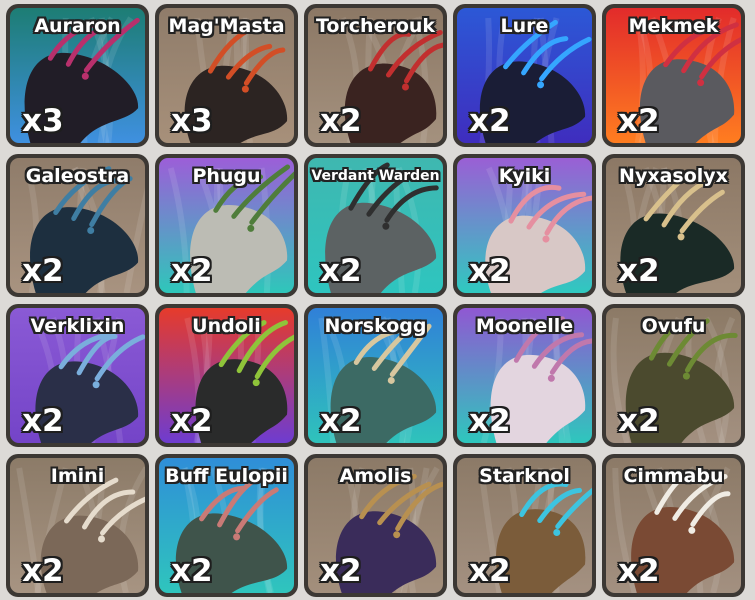 The image size is (755, 600). I want to click on creature-card: Auraron x3, so click(77, 75).